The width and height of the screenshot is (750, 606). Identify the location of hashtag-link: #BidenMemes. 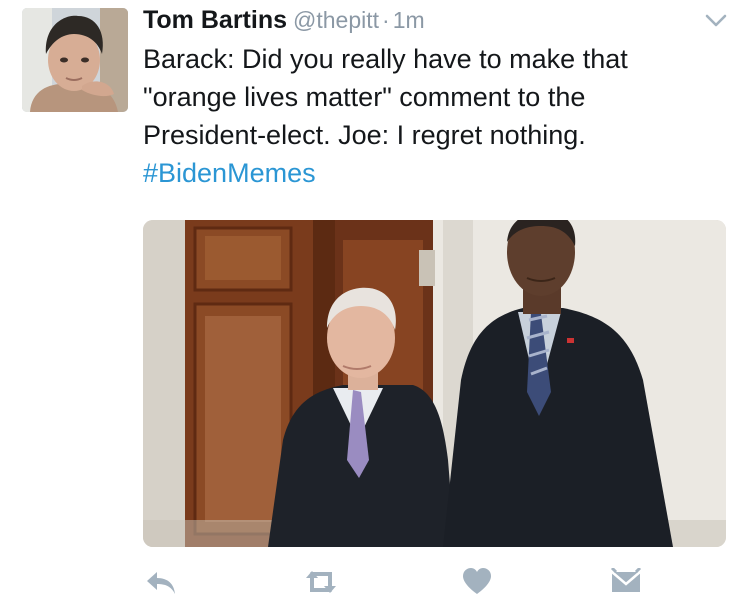
(440, 173).